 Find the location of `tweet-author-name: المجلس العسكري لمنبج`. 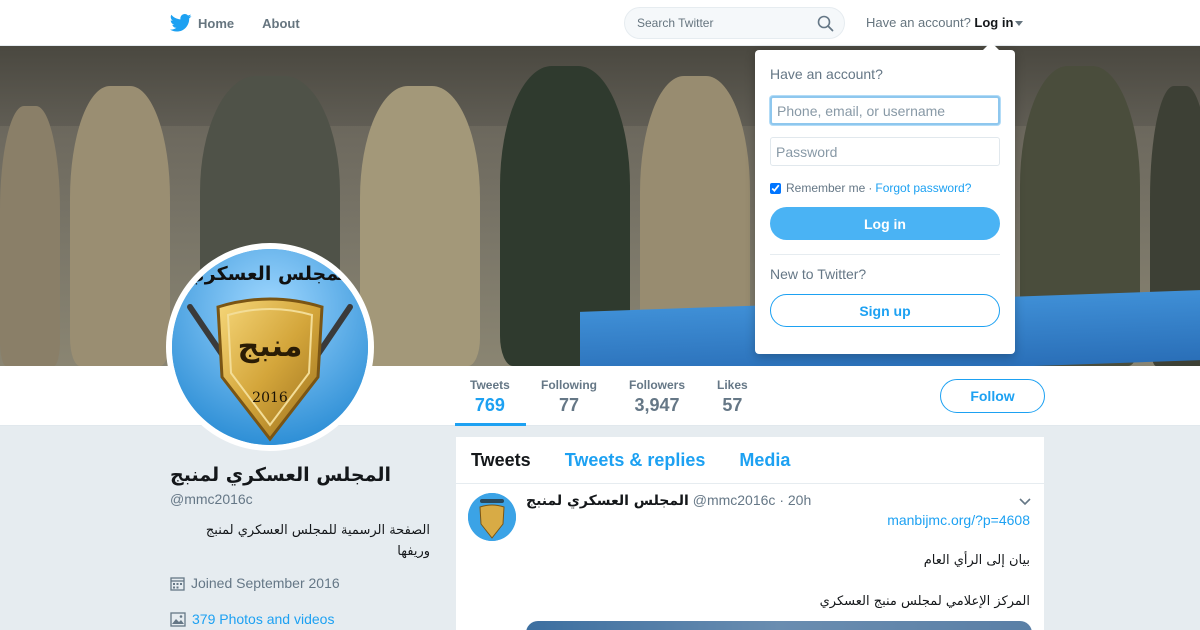

tweet-author-name: المجلس العسكري لمنبج is located at coordinates (607, 501).